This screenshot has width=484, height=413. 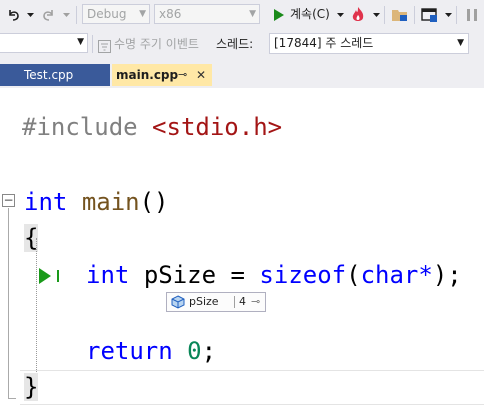 I want to click on solution-configuration-combo: Debug ▼, so click(x=116, y=14).